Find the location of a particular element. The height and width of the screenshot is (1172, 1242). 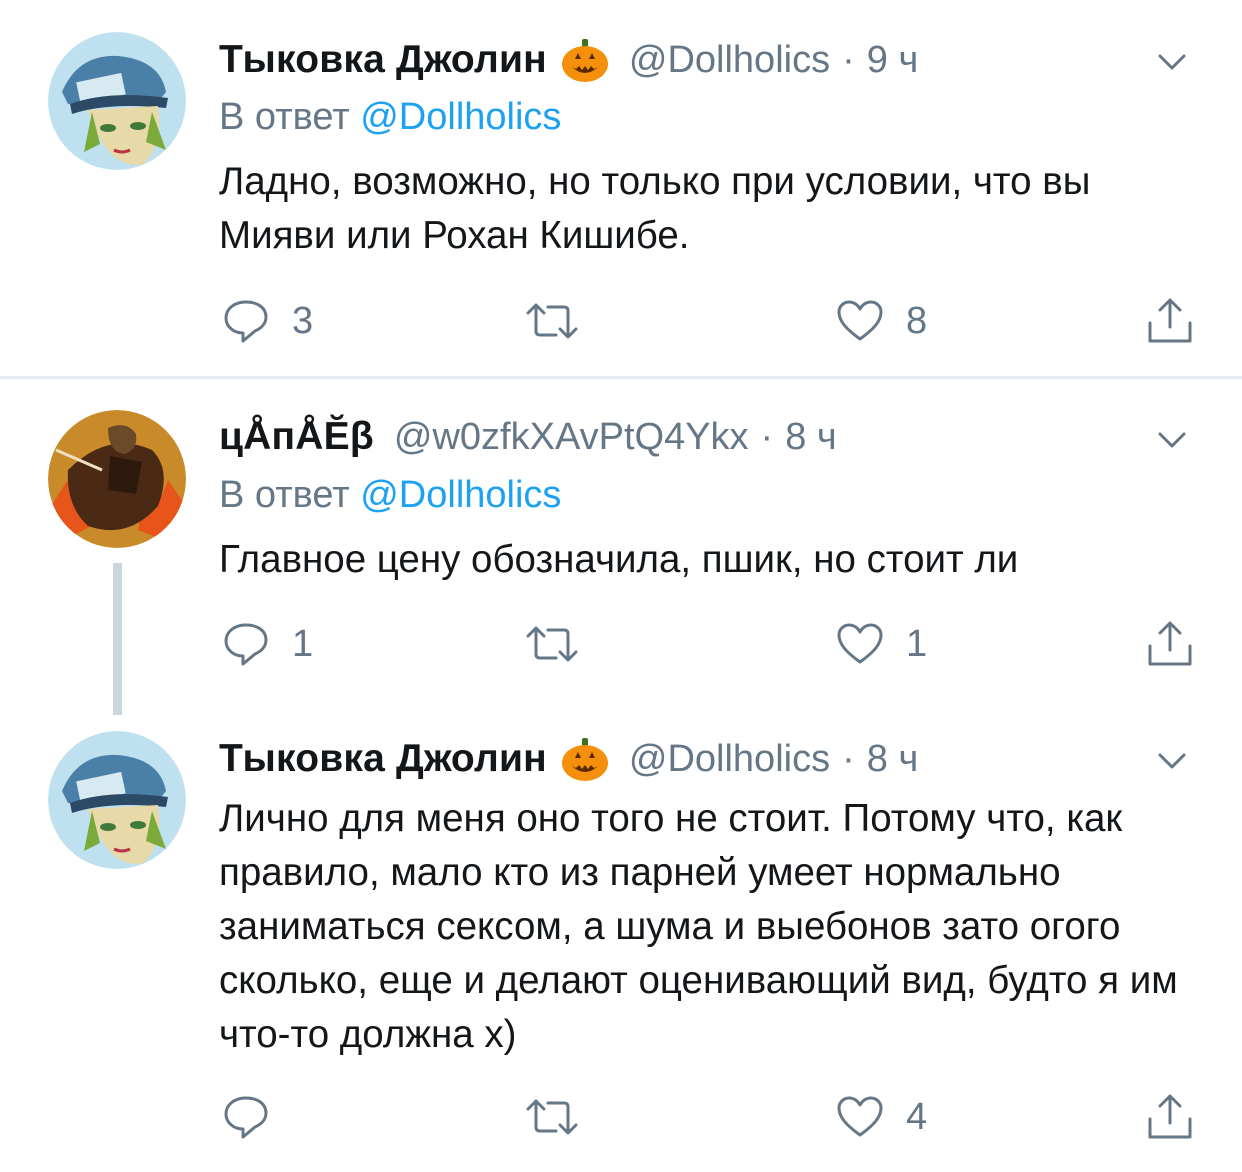

like-count: 1 is located at coordinates (917, 643).